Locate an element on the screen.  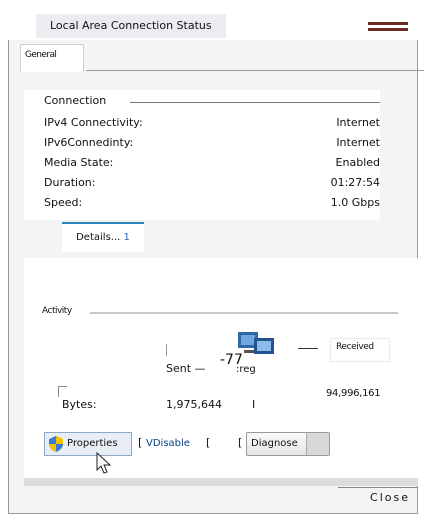
bytes-label: Bytes: is located at coordinates (79, 404).